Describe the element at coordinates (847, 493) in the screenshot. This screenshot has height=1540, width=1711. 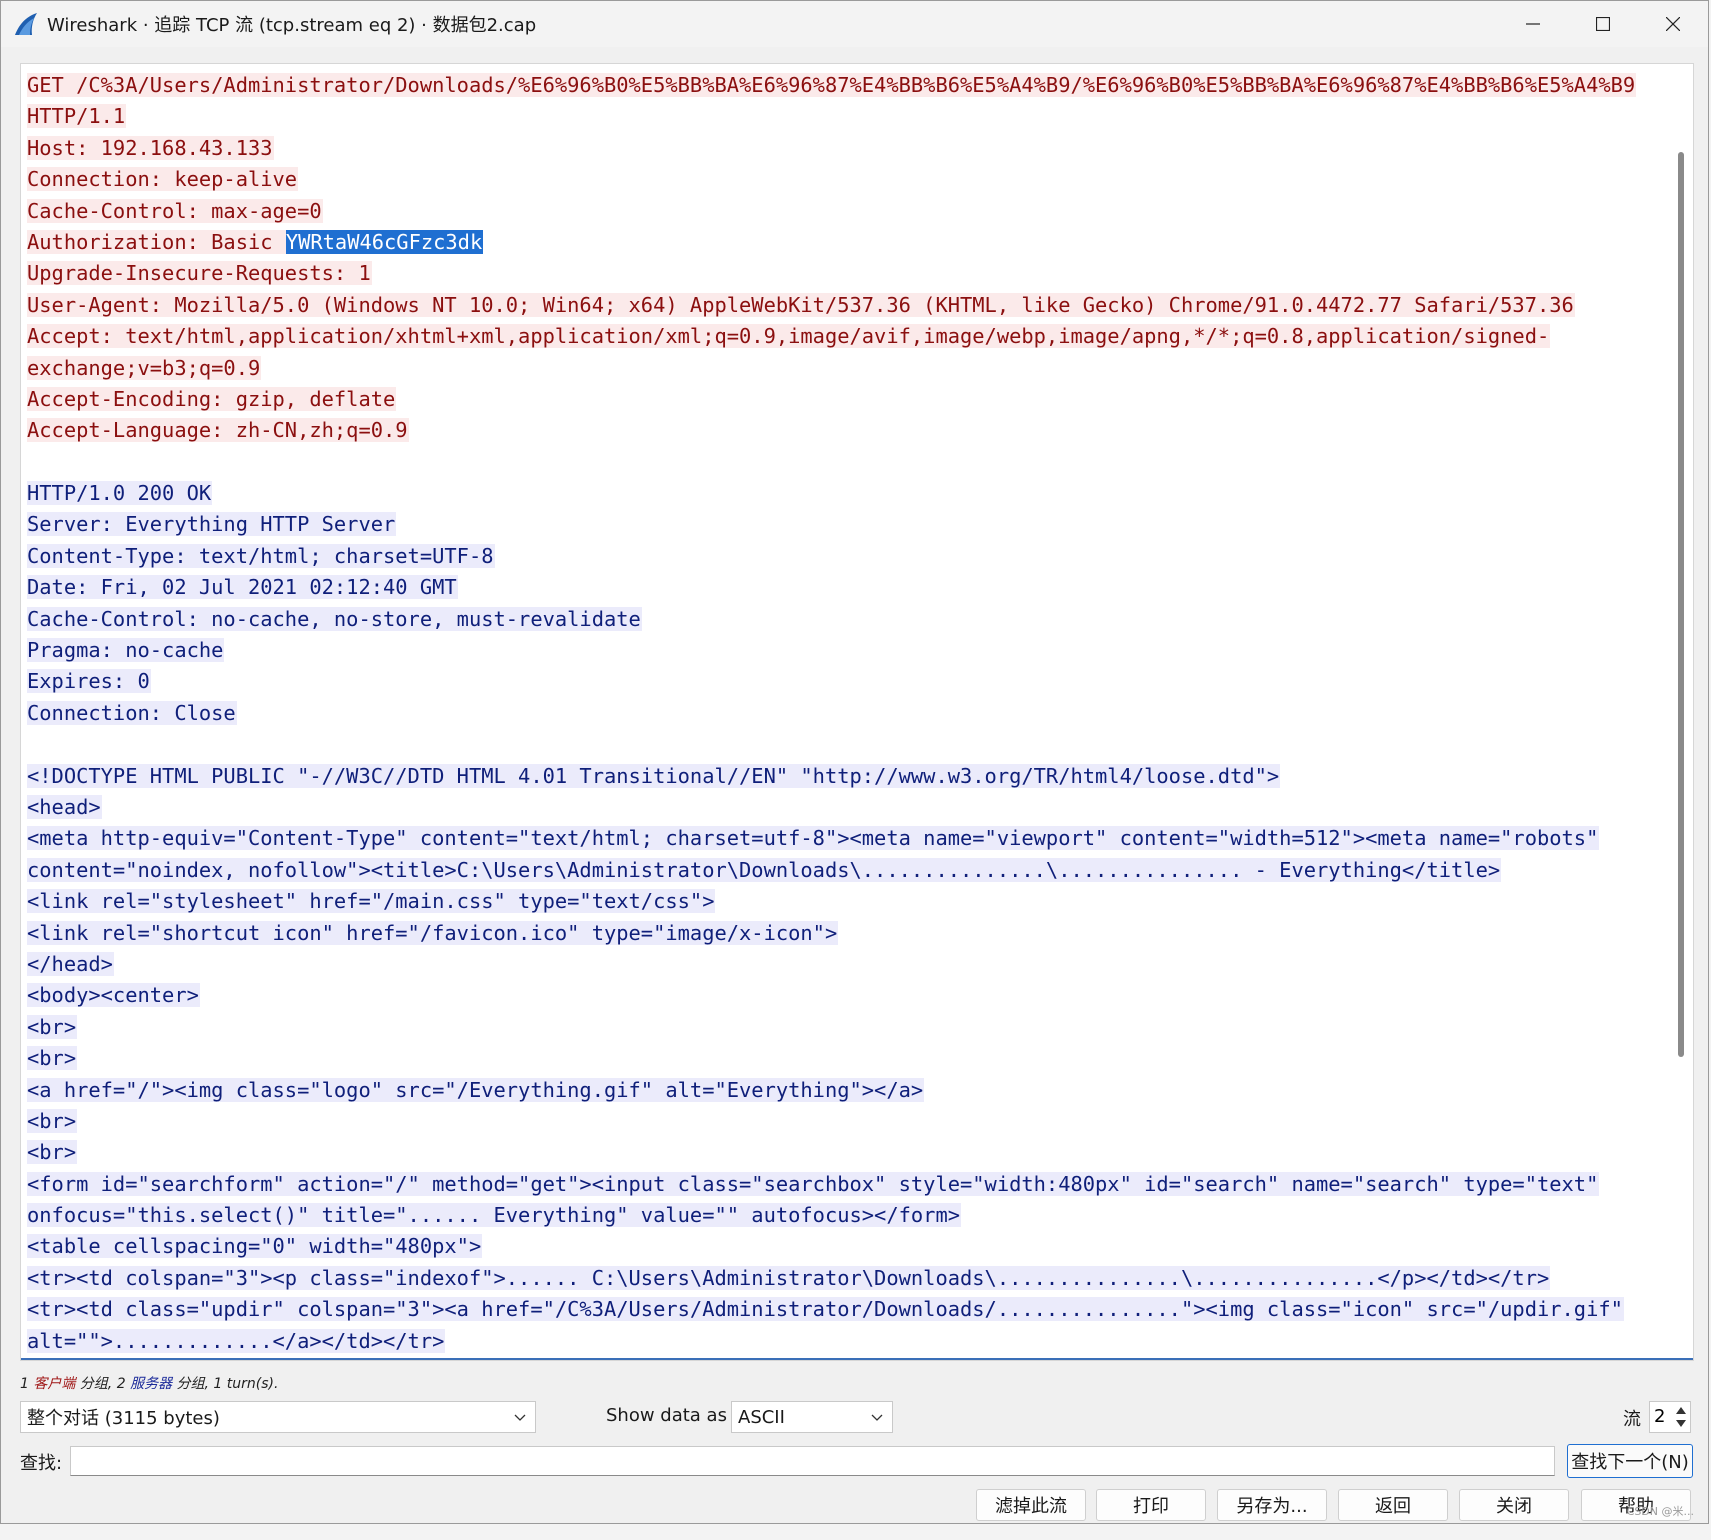
I see `server-line: HTTP/1.0 200 OK` at that location.